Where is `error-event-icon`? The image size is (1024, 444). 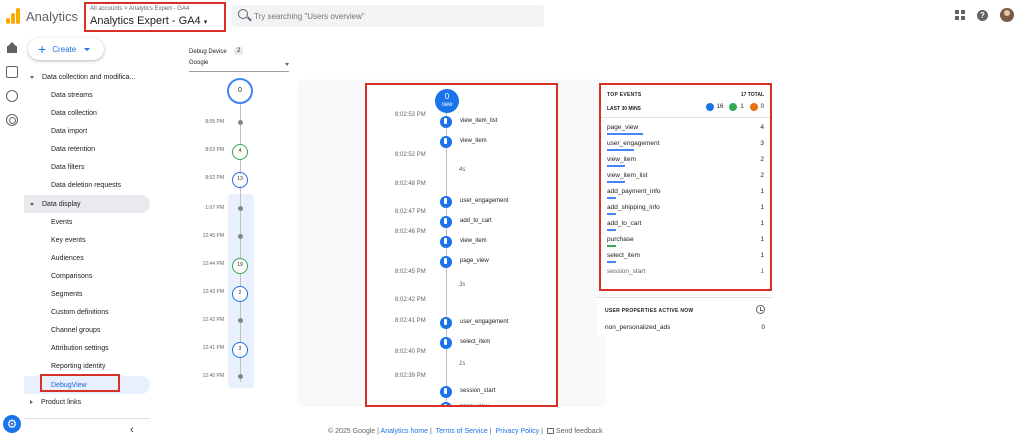 error-event-icon is located at coordinates (753, 107).